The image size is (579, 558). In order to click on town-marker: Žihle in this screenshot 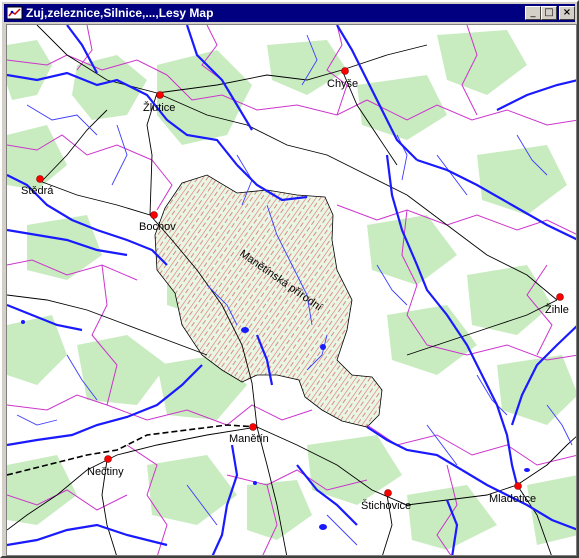, I will do `click(557, 305)`.